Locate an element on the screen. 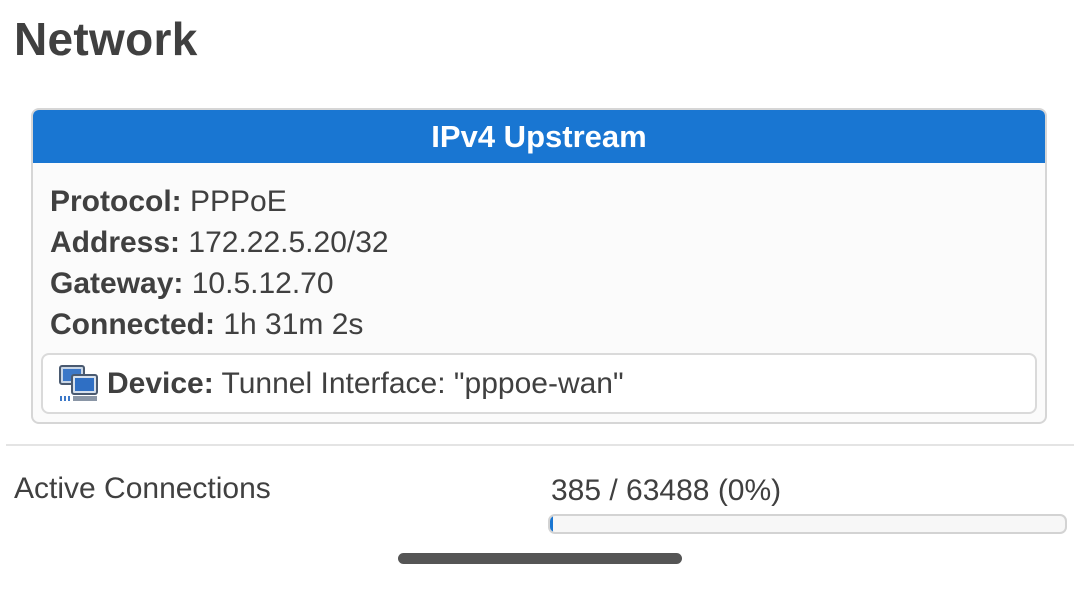 This screenshot has height=590, width=1080. active-connections-value: 385 / 63488 (0%) is located at coordinates (666, 490).